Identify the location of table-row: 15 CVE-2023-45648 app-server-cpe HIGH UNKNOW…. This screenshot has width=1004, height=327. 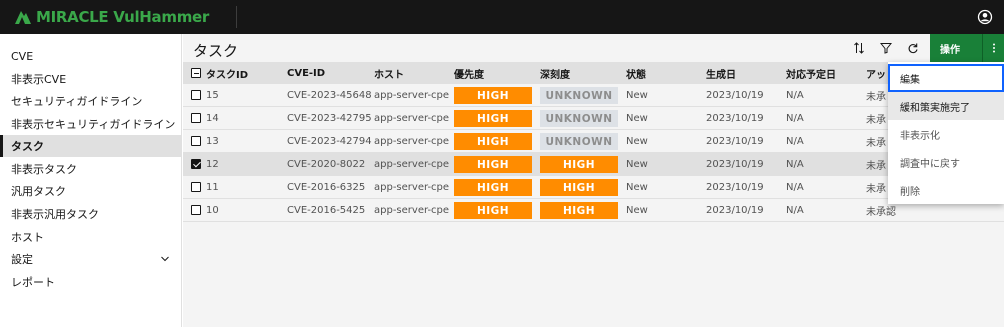
(593, 95).